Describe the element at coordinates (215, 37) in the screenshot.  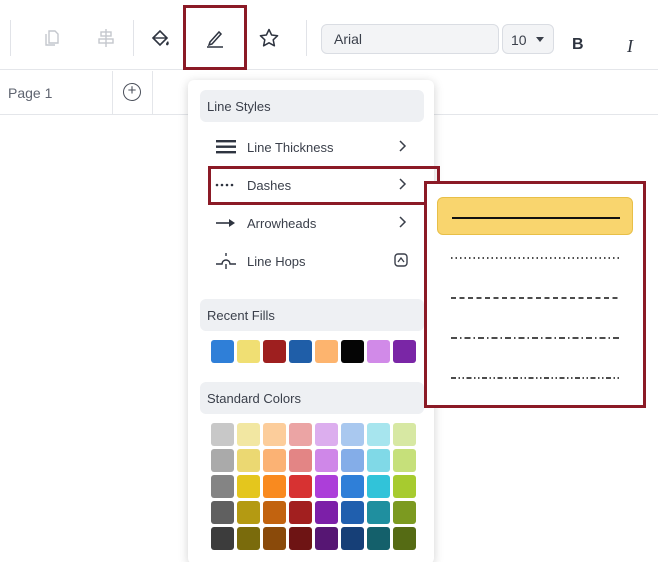
I see `line-style-highlight` at that location.